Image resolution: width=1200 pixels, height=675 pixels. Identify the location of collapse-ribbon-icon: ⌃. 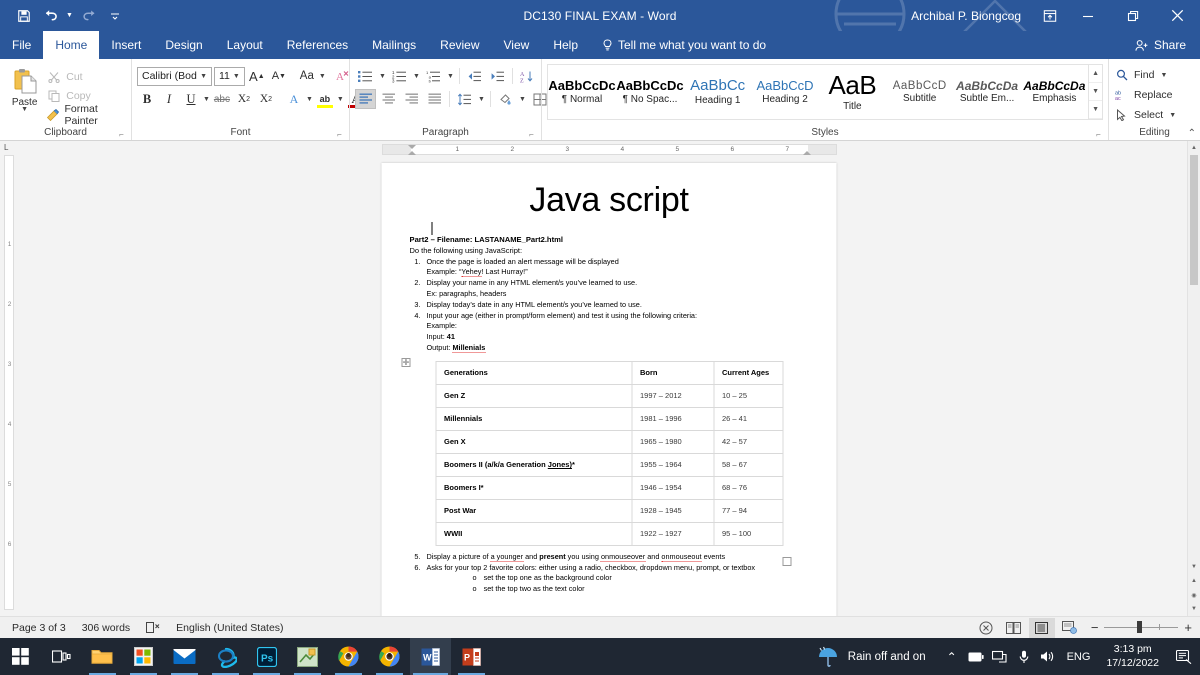
(1192, 133).